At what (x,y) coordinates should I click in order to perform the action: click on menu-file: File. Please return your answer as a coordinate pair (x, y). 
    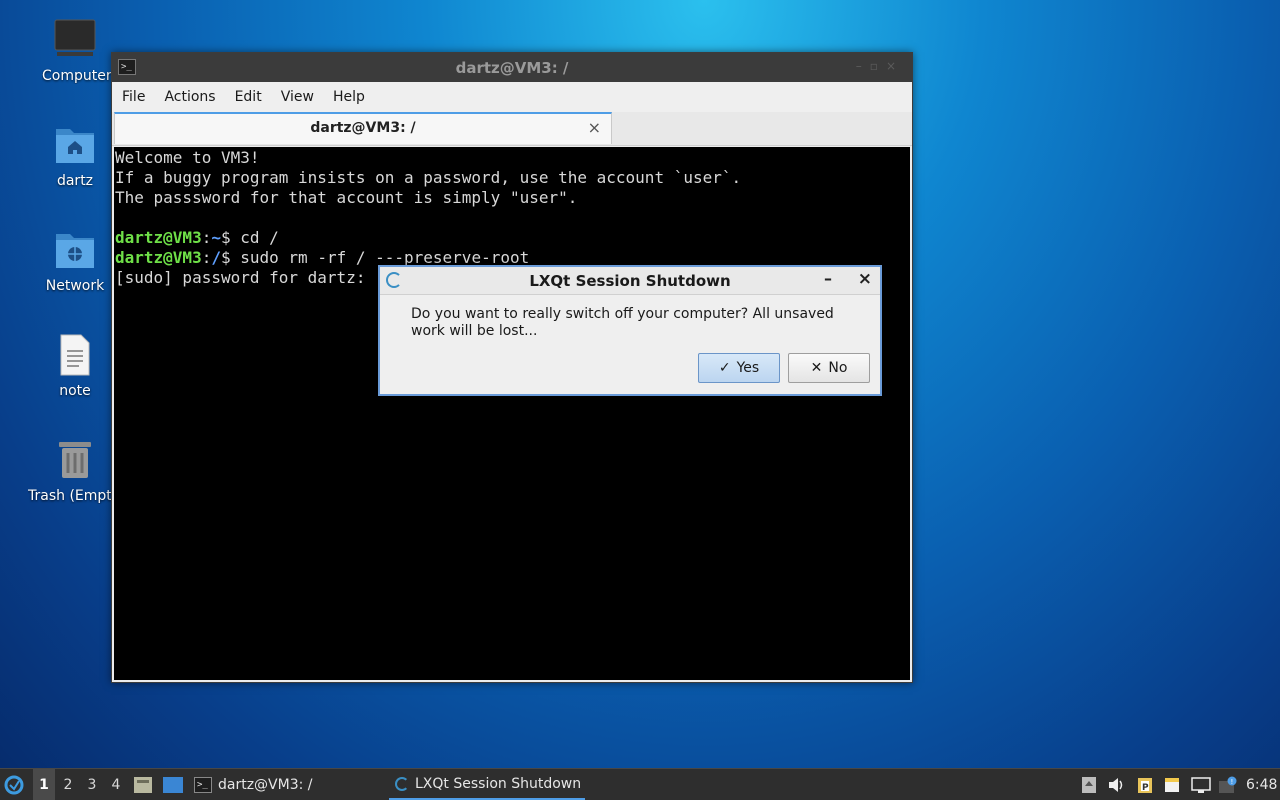
    Looking at the image, I should click on (137, 97).